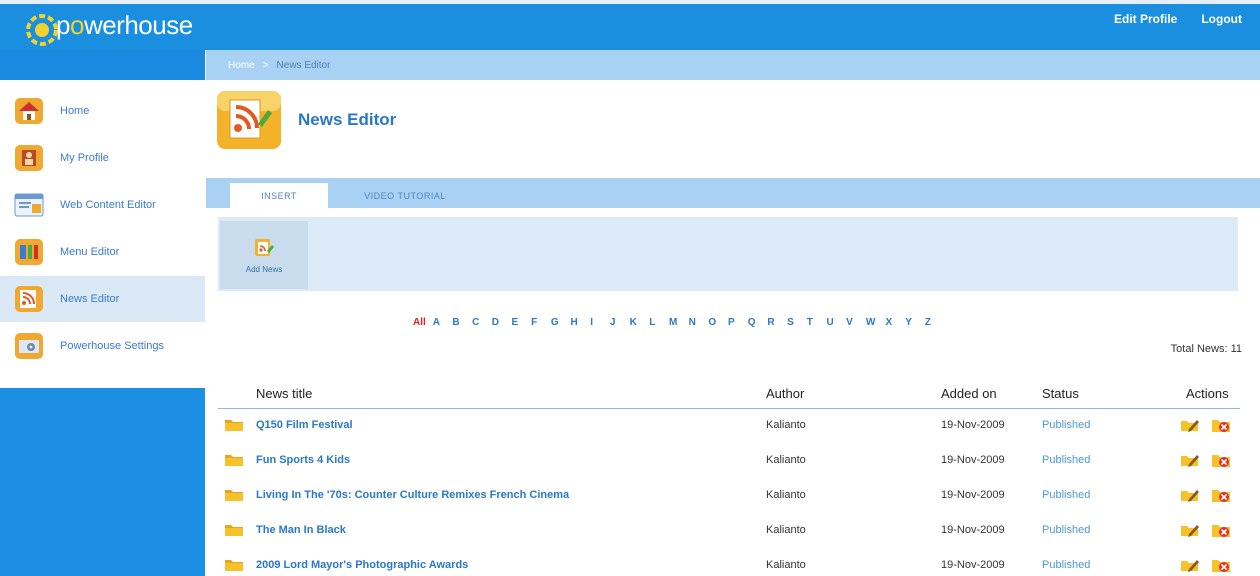 Image resolution: width=1260 pixels, height=576 pixels. I want to click on breadcrumb-home-link: Home, so click(241, 65).